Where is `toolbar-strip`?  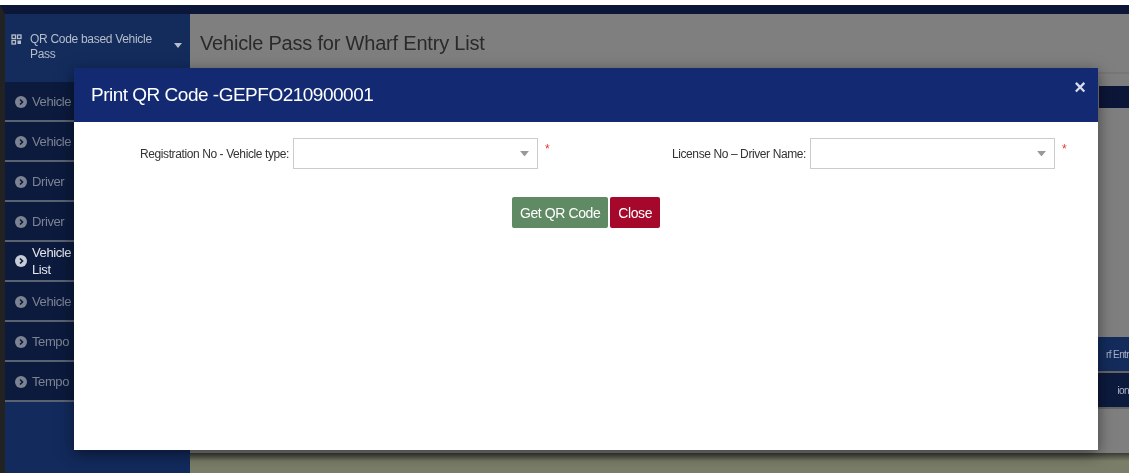 toolbar-strip is located at coordinates (1114, 97).